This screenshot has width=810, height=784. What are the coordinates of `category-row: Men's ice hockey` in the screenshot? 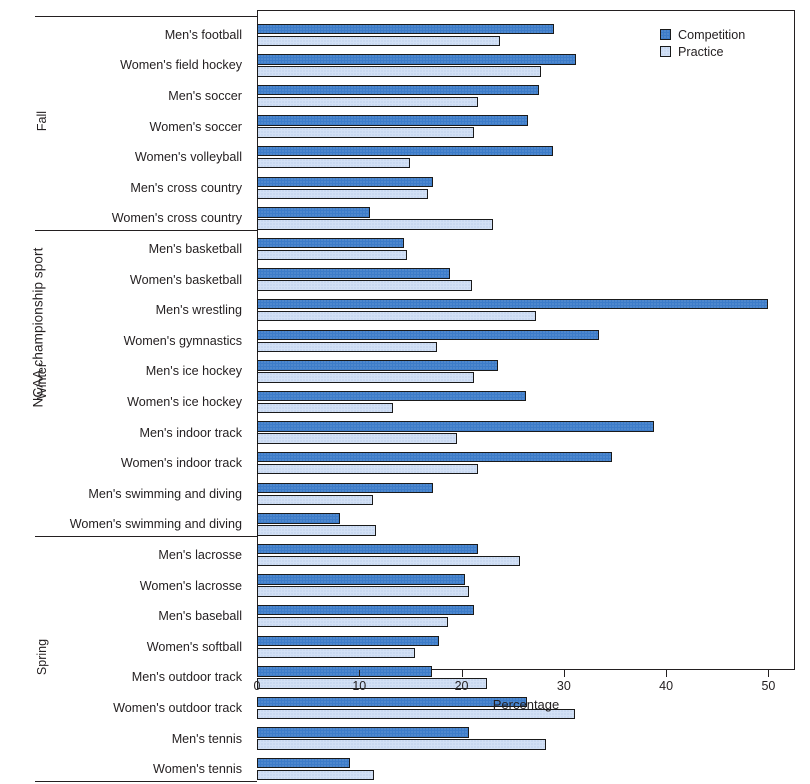 It's located at (415, 371).